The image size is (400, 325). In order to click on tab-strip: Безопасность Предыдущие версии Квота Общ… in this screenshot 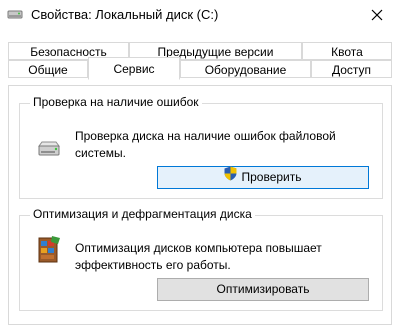, I will do `click(200, 62)`.